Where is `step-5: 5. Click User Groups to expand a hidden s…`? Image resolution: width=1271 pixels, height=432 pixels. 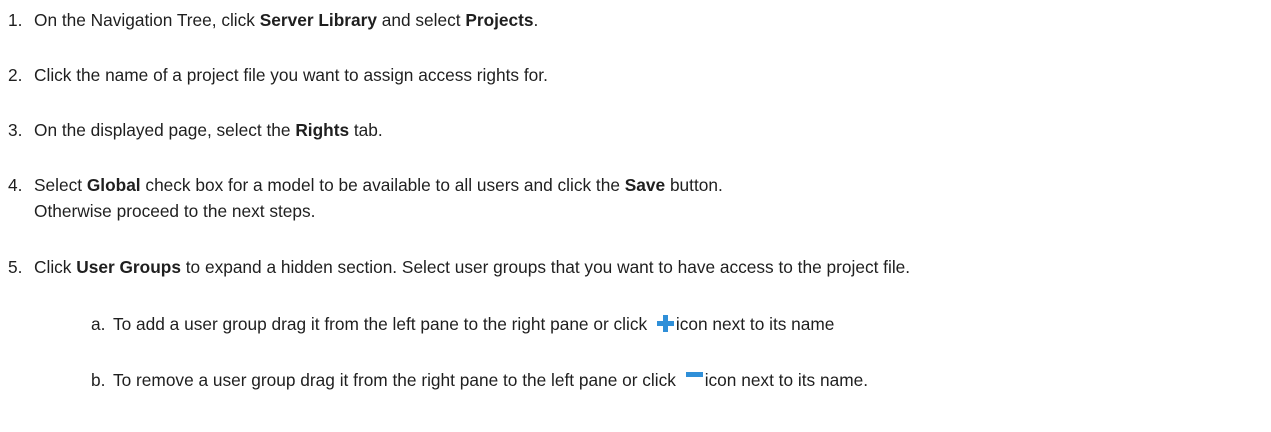
step-5: 5. Click User Groups to expand a hidden s… is located at coordinates (459, 267).